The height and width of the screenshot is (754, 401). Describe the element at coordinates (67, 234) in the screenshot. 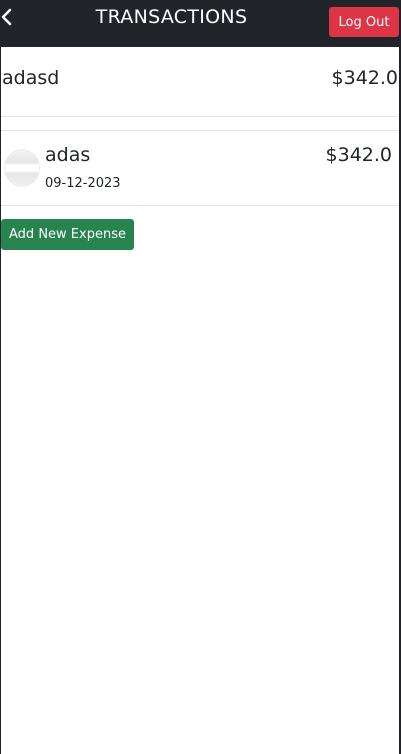

I see `add-expense-button: Add New Expense` at that location.